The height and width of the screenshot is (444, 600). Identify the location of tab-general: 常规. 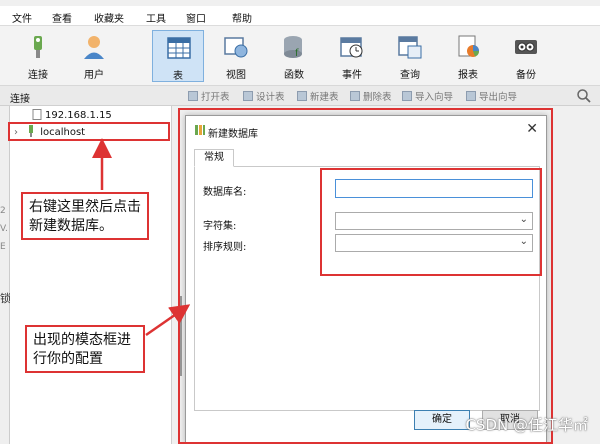
(214, 158).